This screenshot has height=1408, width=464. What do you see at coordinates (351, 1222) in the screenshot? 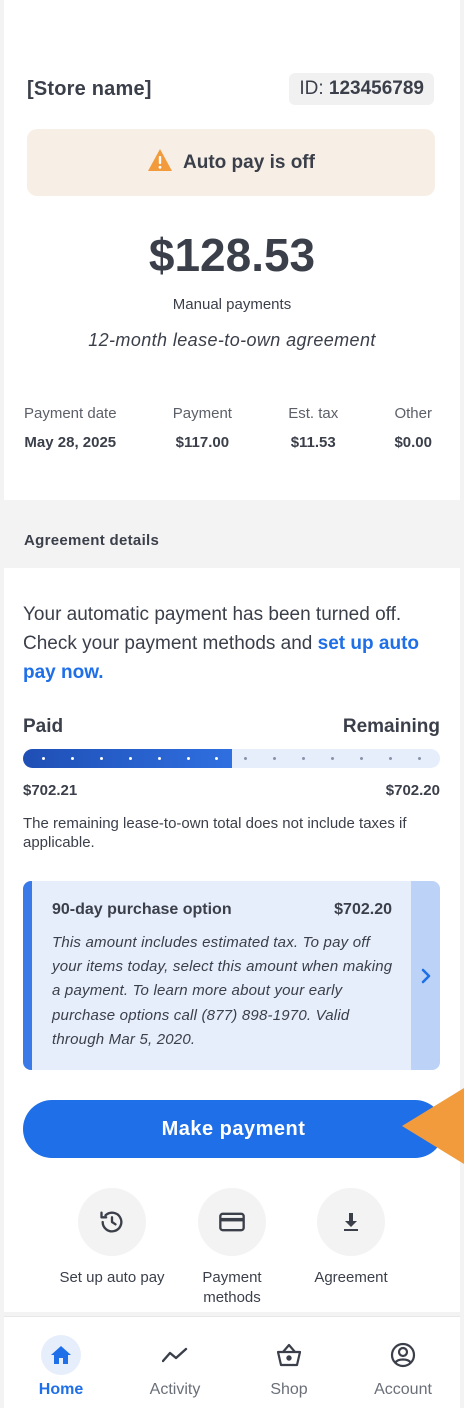
I see `download-icon` at bounding box center [351, 1222].